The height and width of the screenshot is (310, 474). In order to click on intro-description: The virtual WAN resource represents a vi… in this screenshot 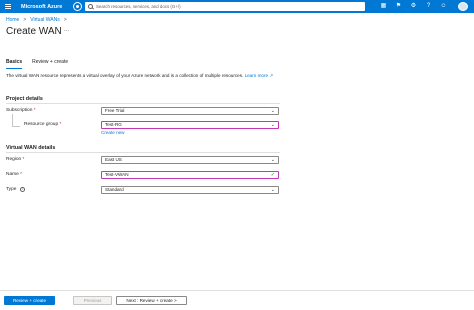, I will do `click(156, 76)`.